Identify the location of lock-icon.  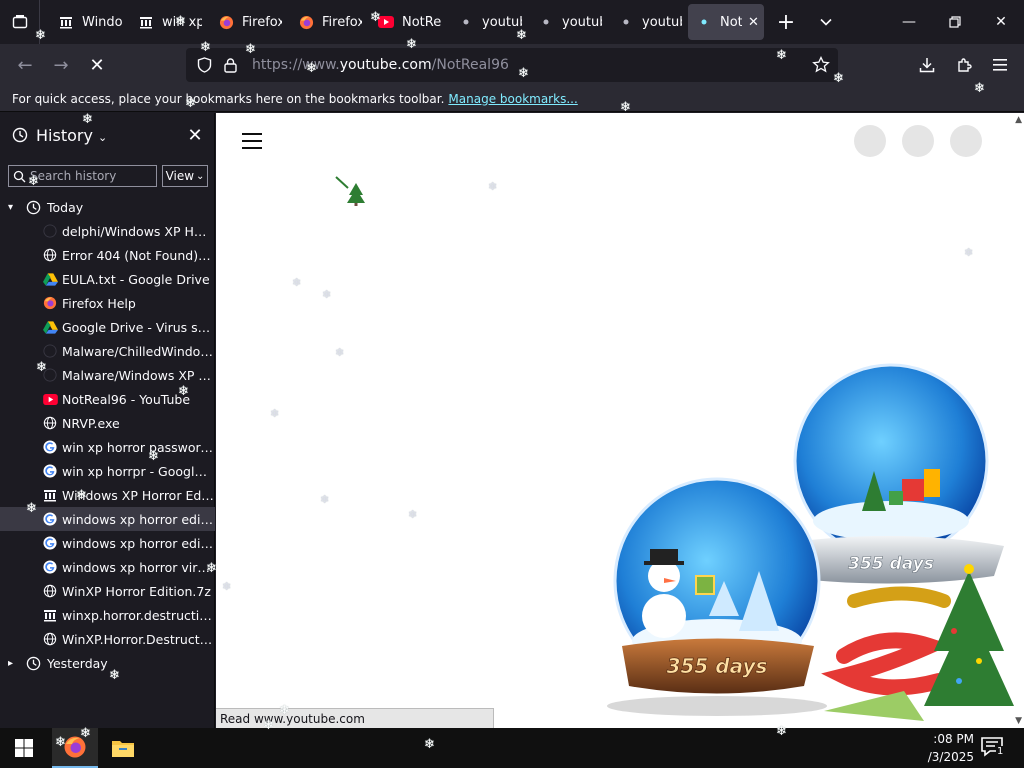
(230, 65).